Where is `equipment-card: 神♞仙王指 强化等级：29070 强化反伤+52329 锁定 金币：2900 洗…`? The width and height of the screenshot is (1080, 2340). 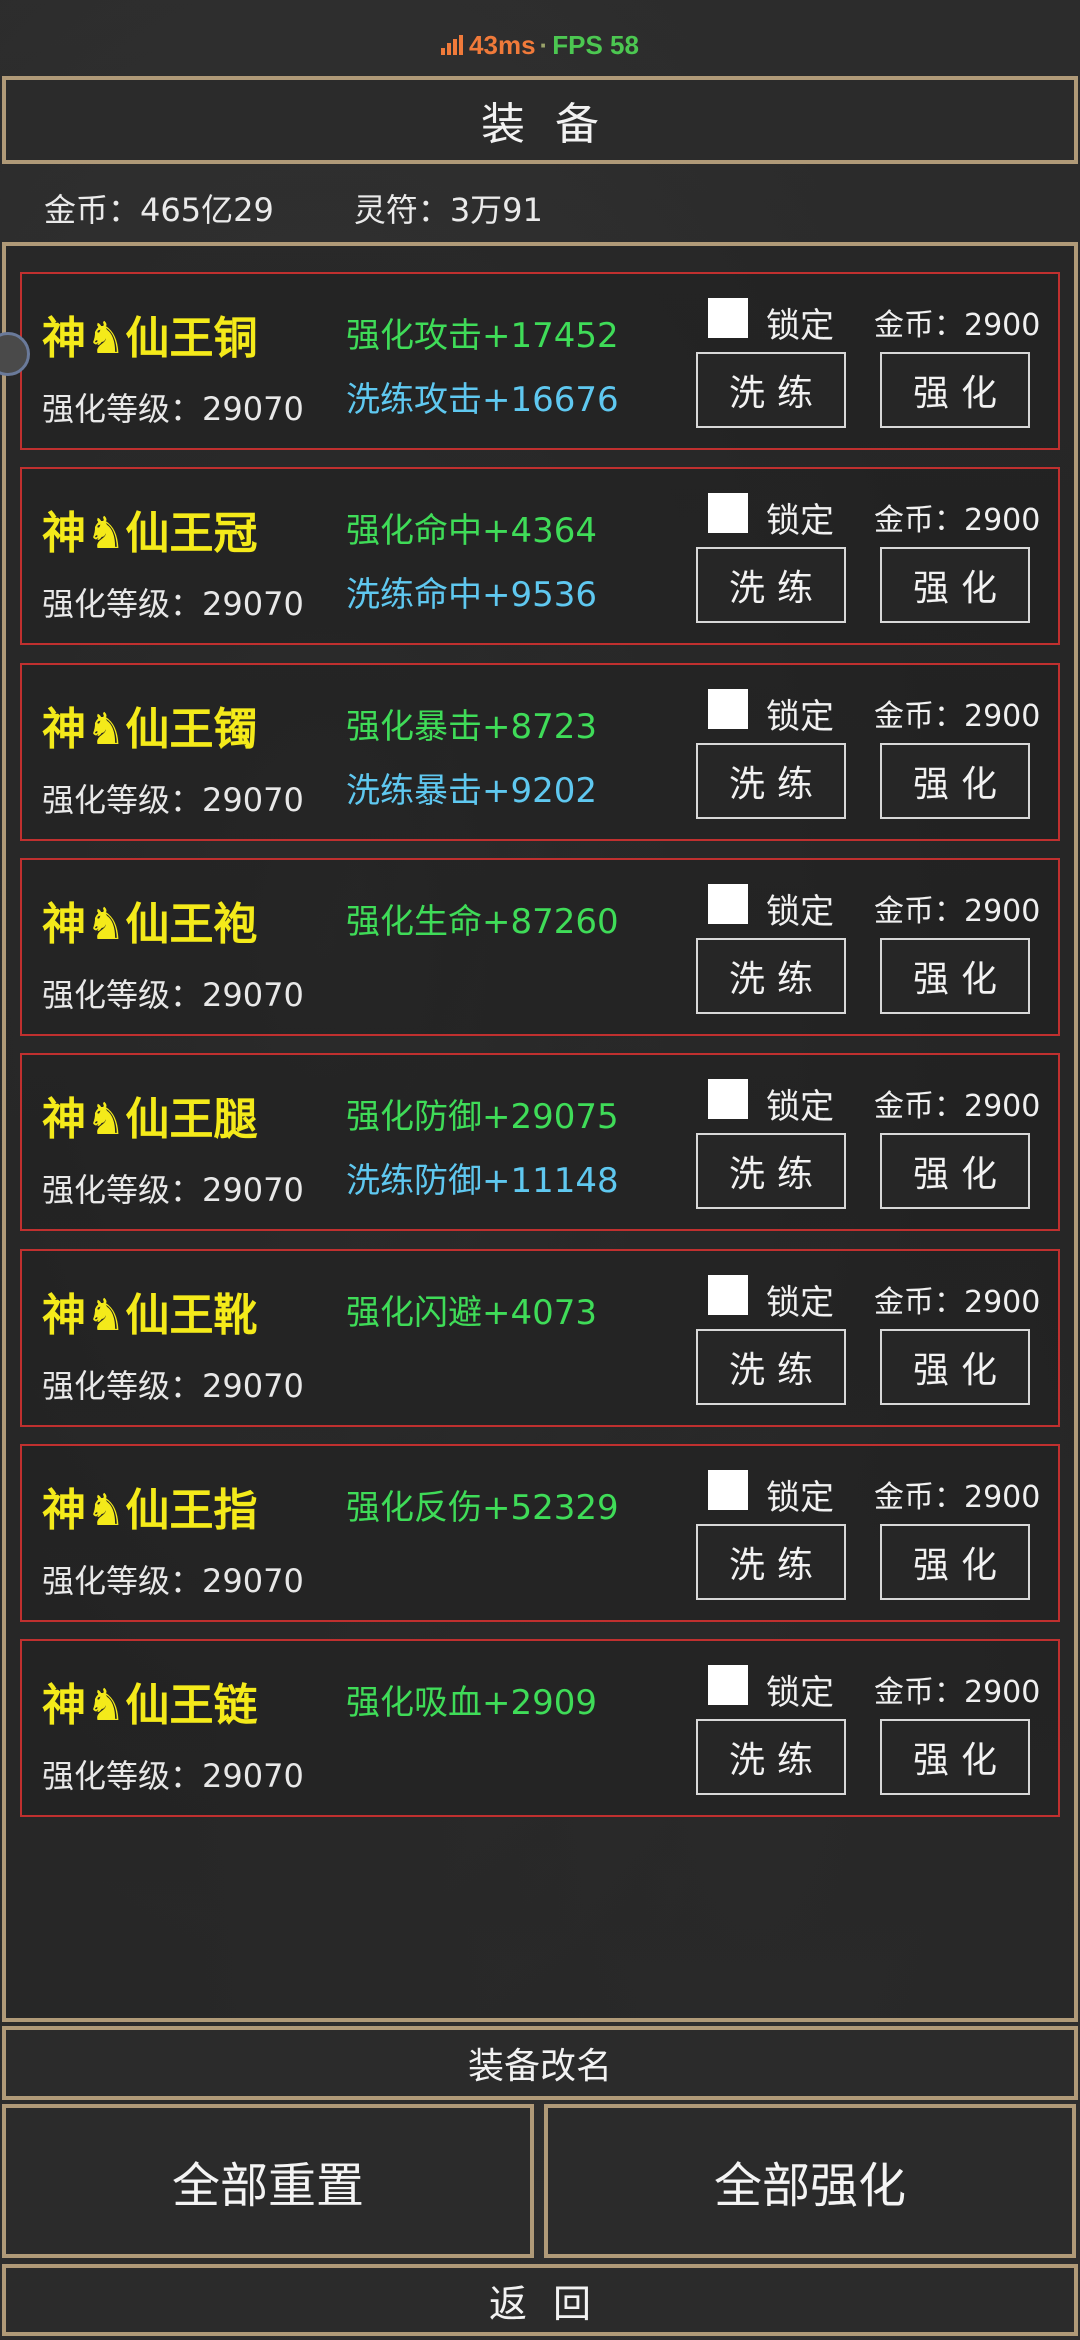
equipment-card: 神♞仙王指 强化等级：29070 强化反伤+52329 锁定 金币：2900 洗… is located at coordinates (540, 1532).